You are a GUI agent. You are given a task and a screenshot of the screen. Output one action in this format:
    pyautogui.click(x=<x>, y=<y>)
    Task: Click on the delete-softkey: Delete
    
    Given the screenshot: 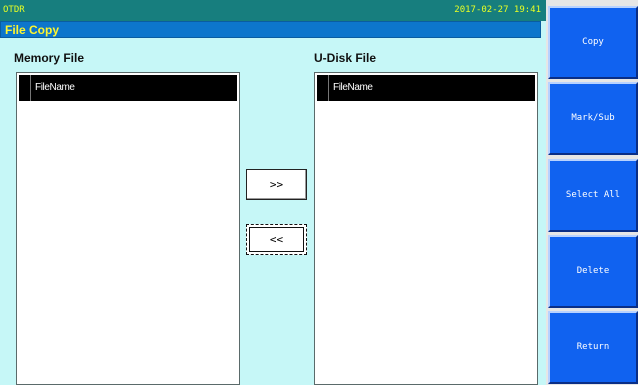 What is the action you would take?
    pyautogui.click(x=593, y=271)
    